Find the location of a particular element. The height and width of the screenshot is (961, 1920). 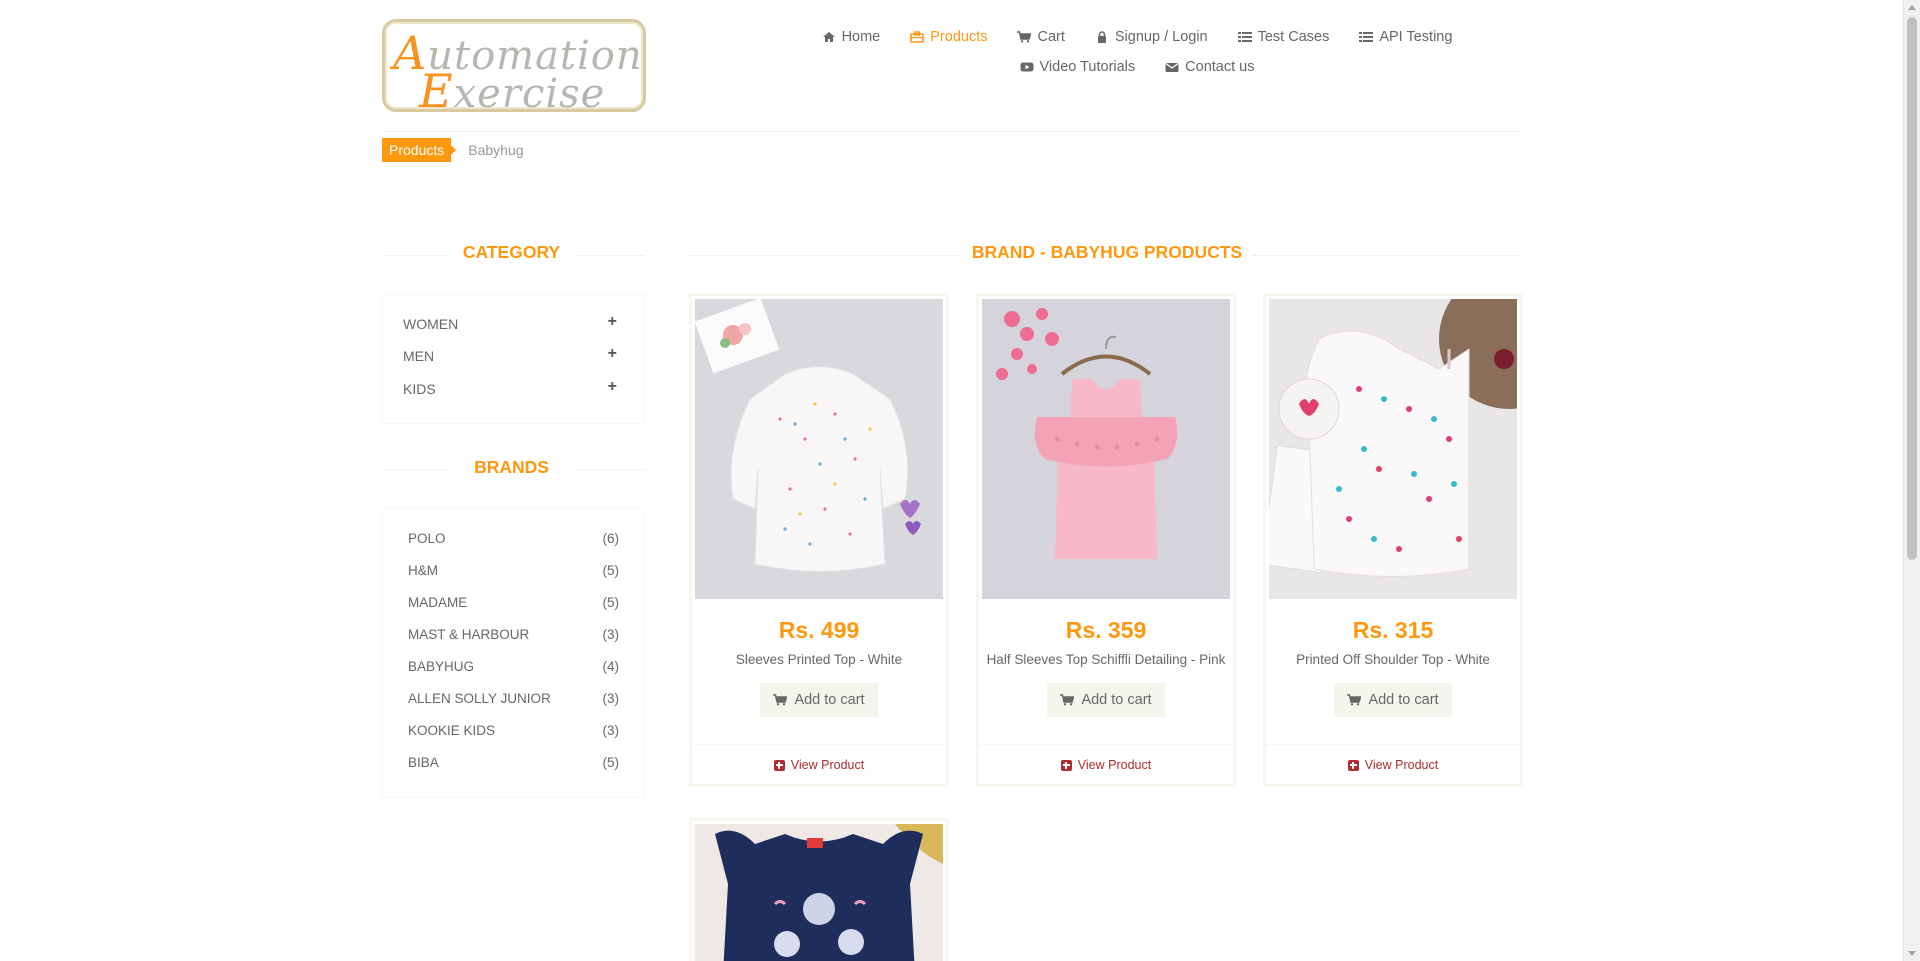

scroll-down-arrow-icon is located at coordinates (1912, 953).